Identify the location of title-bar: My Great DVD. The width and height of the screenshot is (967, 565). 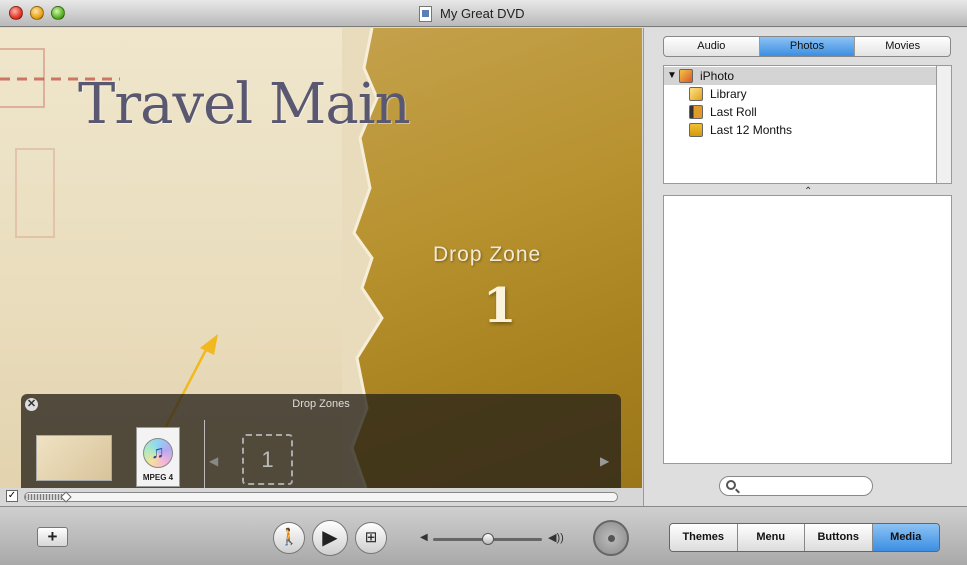
(483, 13).